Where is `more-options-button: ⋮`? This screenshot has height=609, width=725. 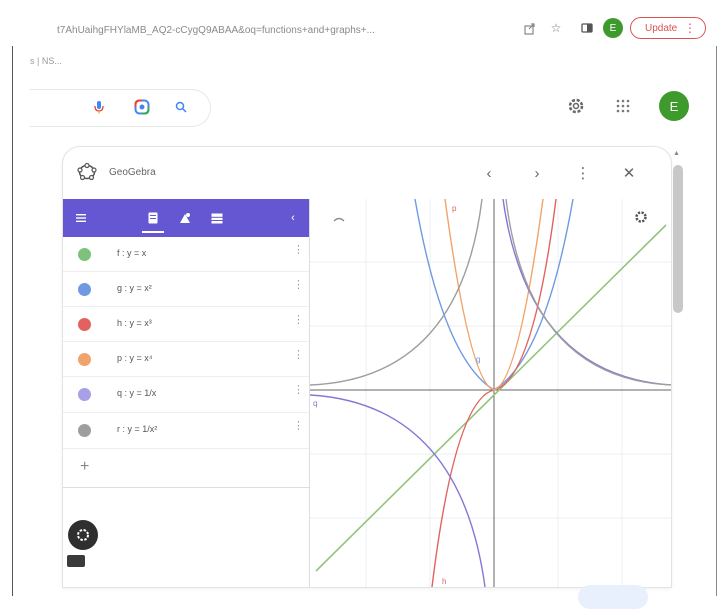
more-options-button: ⋮ is located at coordinates (583, 173).